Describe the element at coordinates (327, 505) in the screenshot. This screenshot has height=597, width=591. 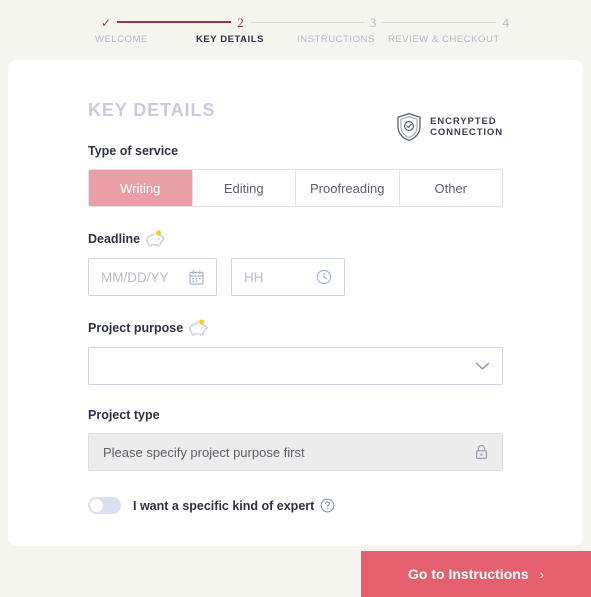
I see `question-circle-icon` at that location.